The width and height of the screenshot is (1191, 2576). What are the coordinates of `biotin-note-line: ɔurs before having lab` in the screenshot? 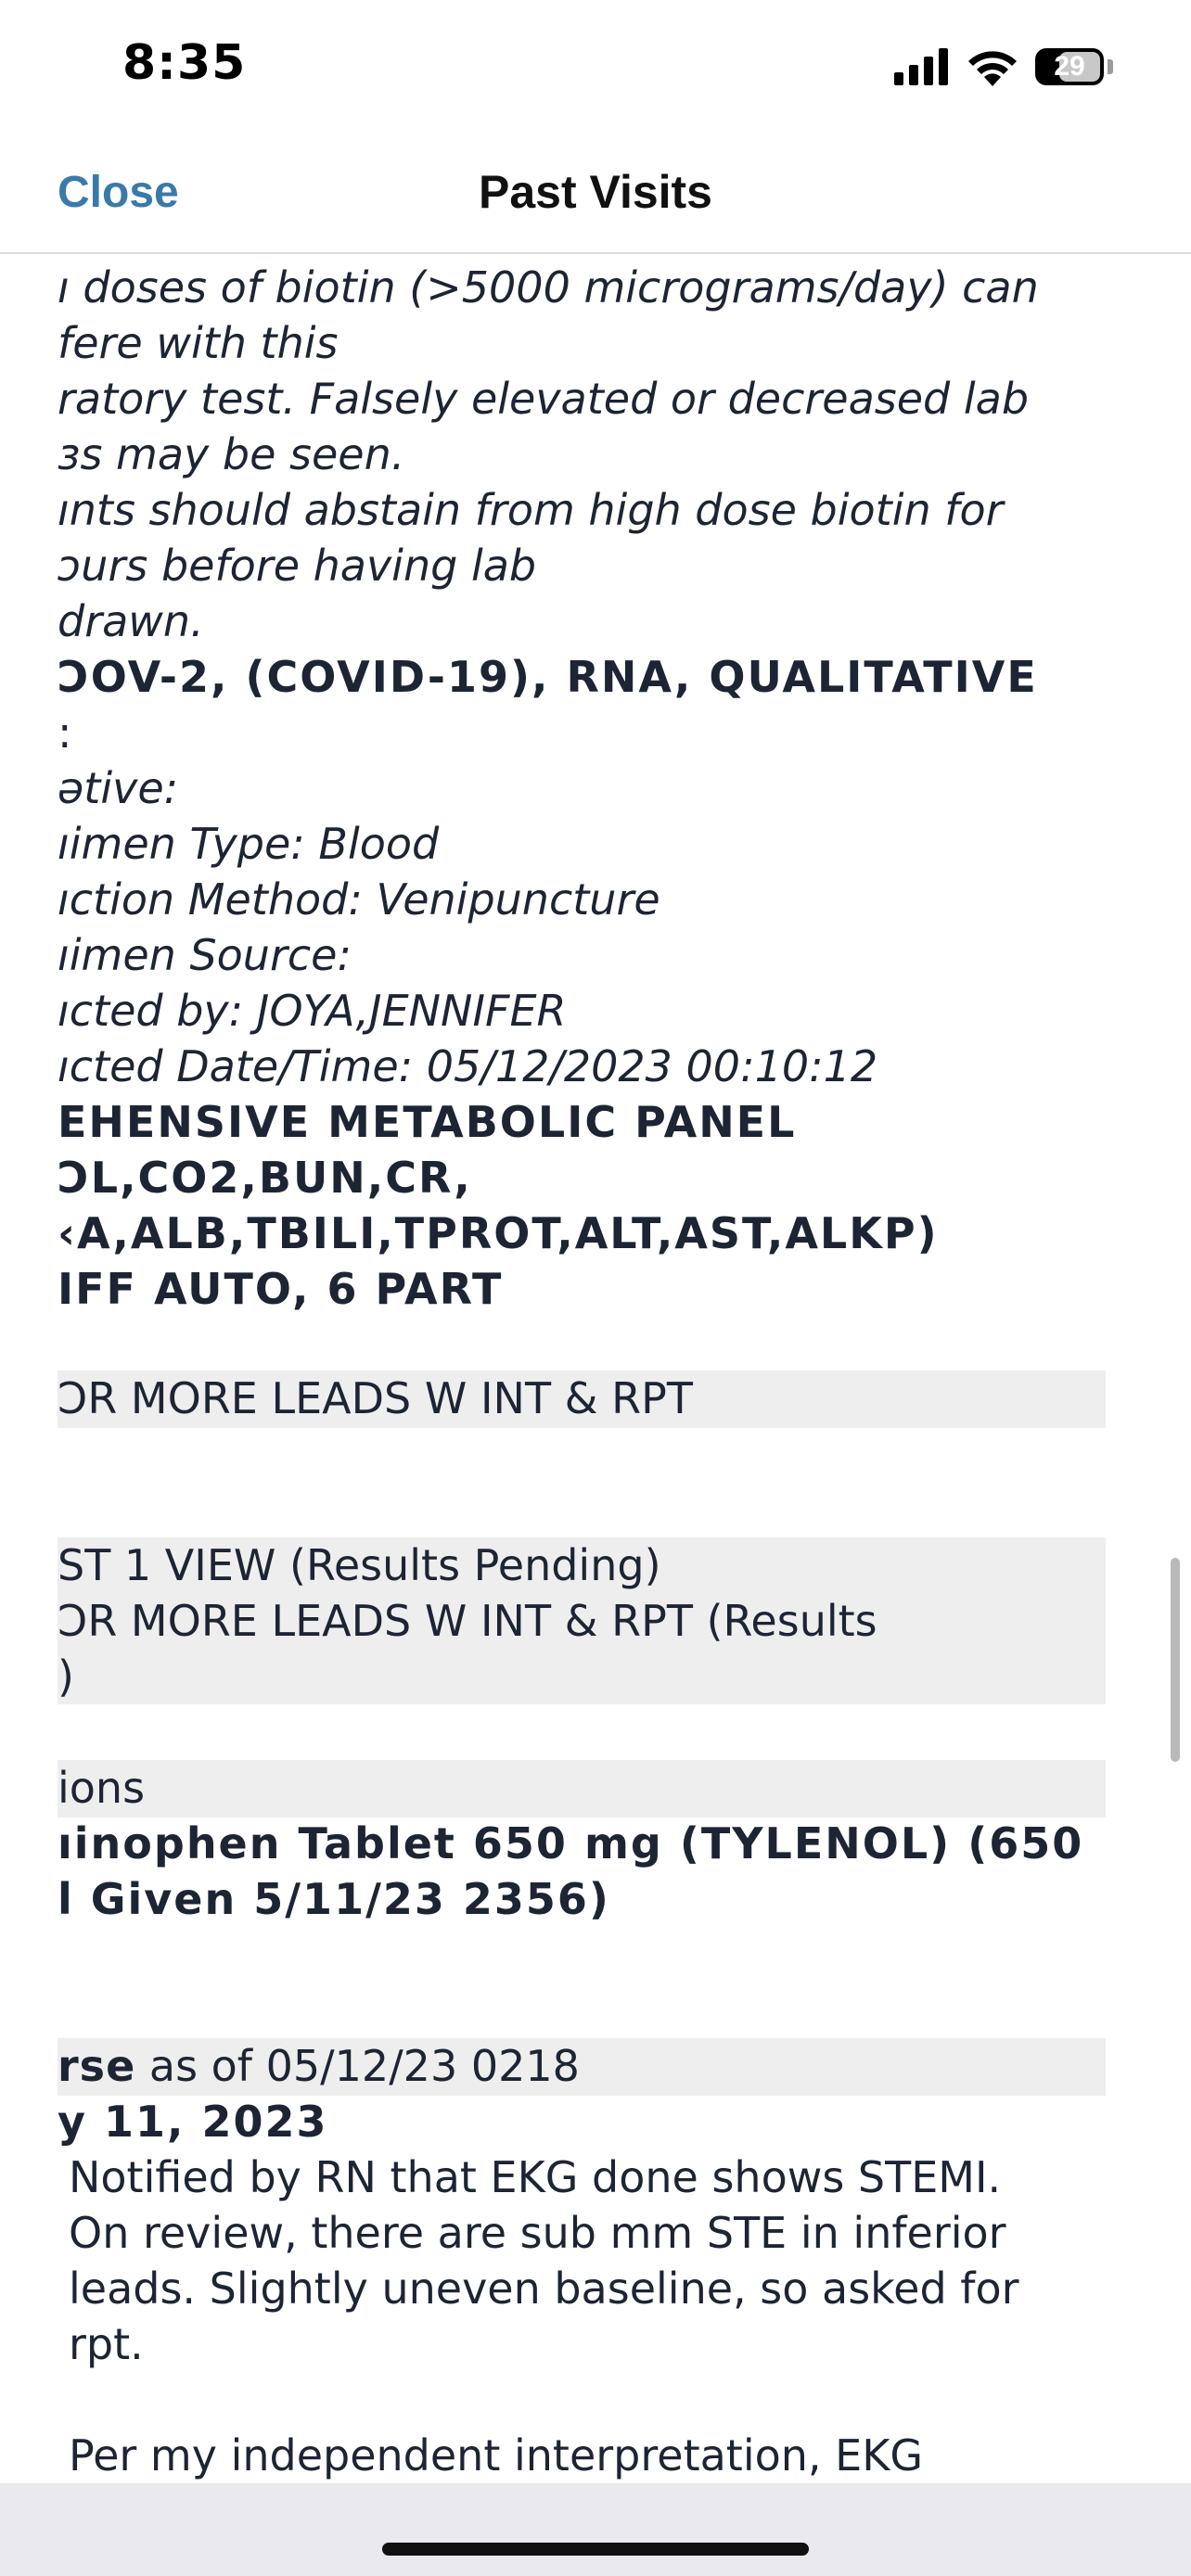 It's located at (297, 566).